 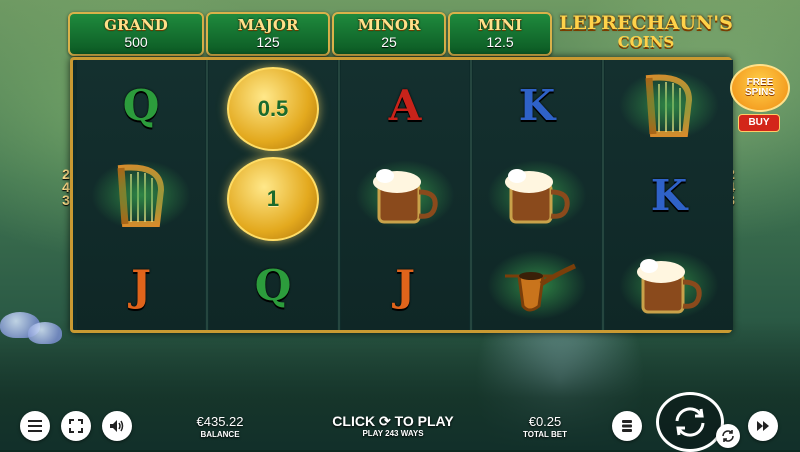 I want to click on jackpot-mini: MINI 12.5, so click(x=500, y=34).